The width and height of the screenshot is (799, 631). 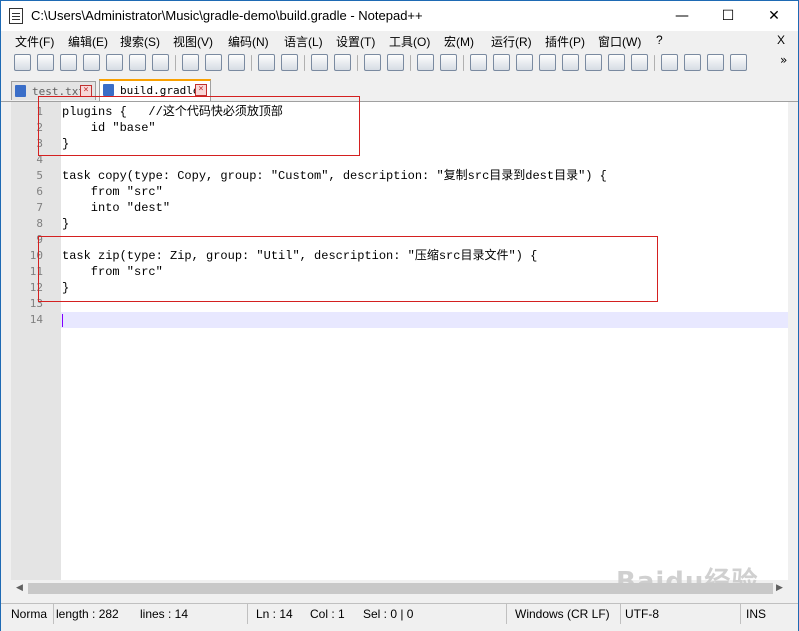 I want to click on line-number: 6, so click(x=39, y=191).